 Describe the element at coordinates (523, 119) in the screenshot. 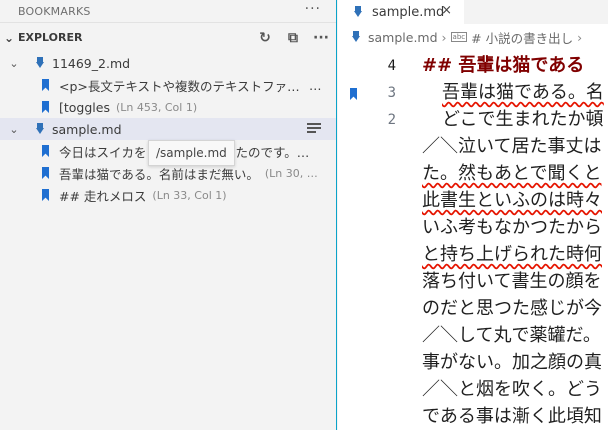

I see `code-line: どこで生まれたか頓` at that location.